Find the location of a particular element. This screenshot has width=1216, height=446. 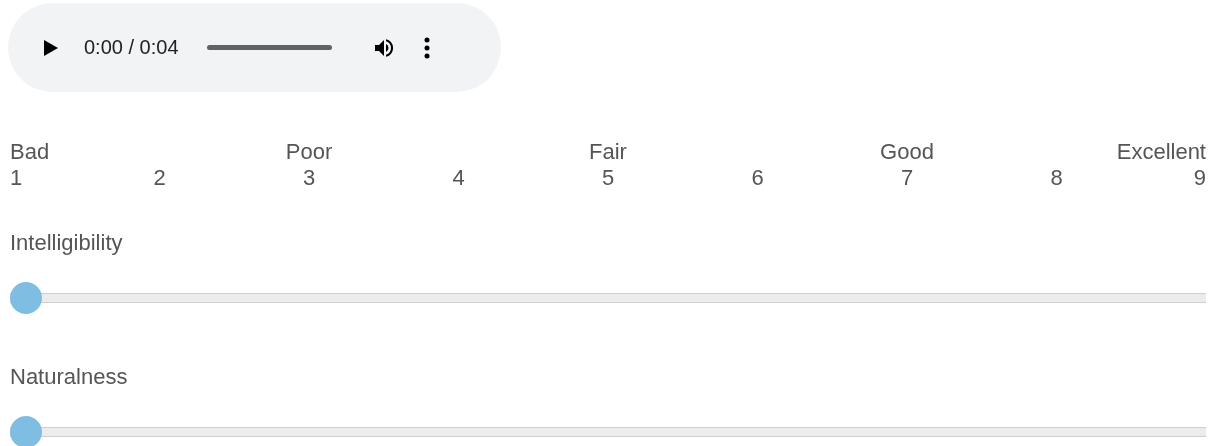

scale-number: 2 is located at coordinates (159, 178).